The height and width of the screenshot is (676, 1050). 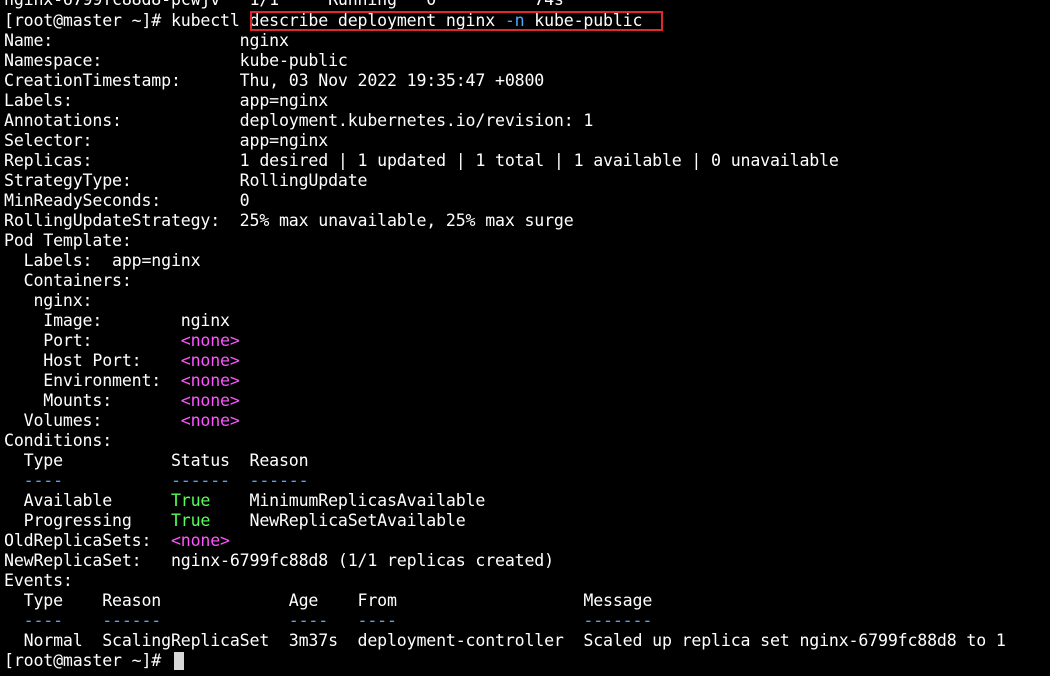 I want to click on field-old-replica-sets: OldReplicaSets: <none>, so click(x=117, y=540).